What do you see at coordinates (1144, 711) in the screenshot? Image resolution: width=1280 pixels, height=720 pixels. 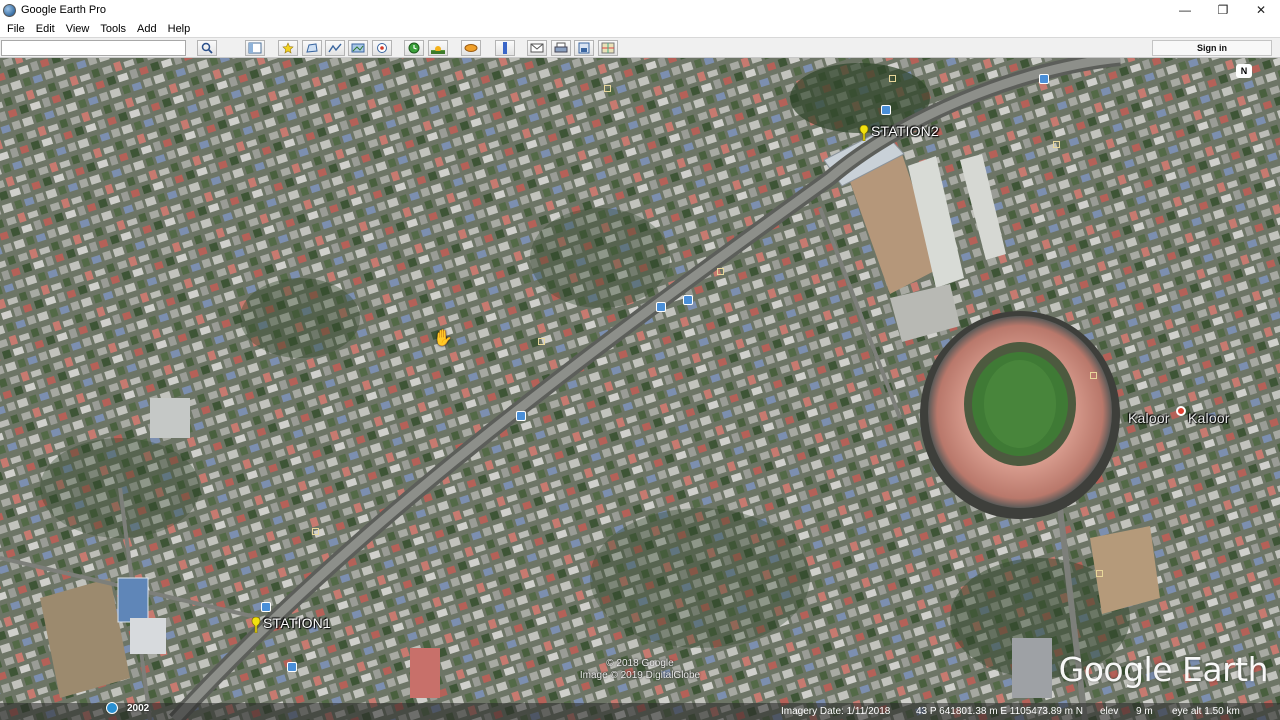 I see `elevation-value: 9 m` at bounding box center [1144, 711].